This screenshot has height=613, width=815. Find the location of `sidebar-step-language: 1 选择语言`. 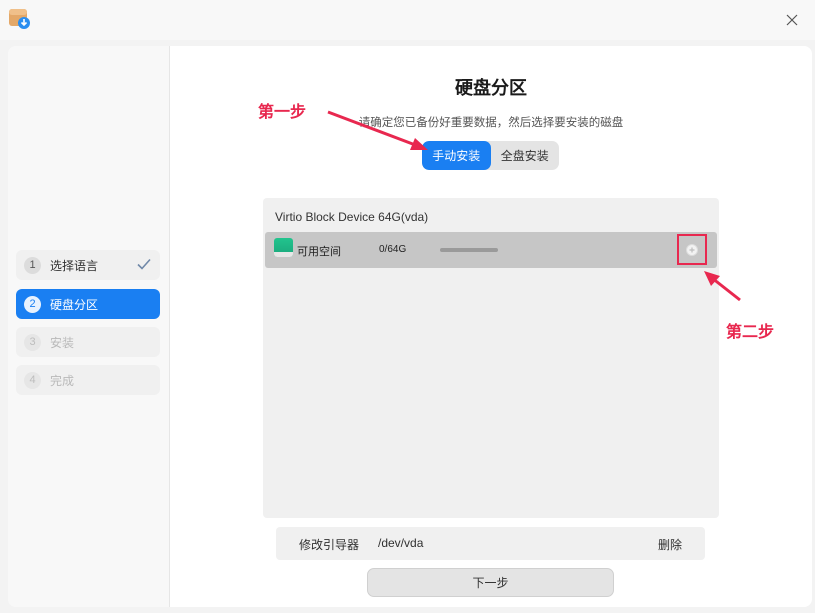

sidebar-step-language: 1 选择语言 is located at coordinates (88, 265).